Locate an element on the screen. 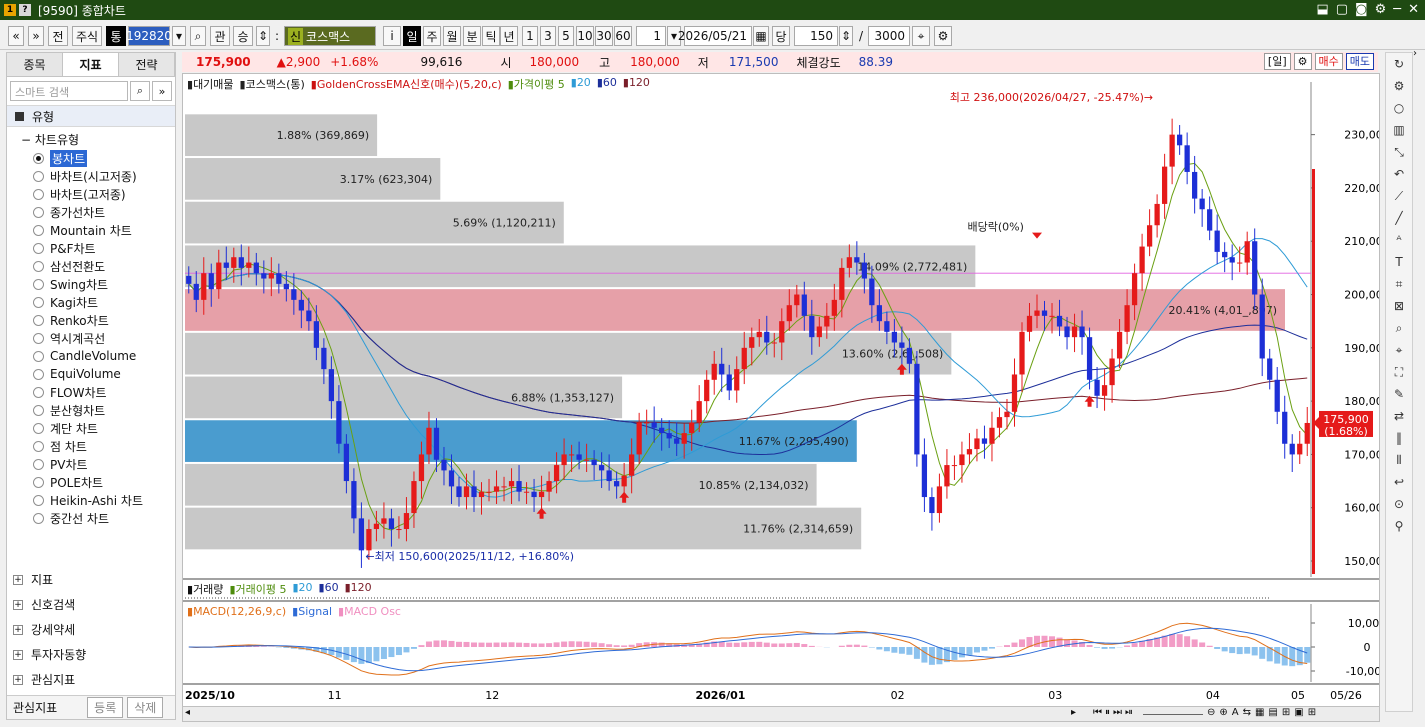 Image resolution: width=1425 pixels, height=727 pixels. refresh-icon: ↻ is located at coordinates (1399, 64).